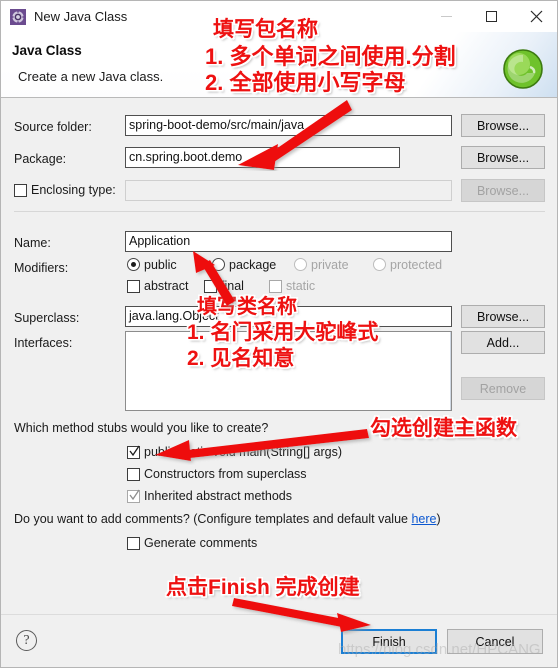  Describe the element at coordinates (53, 127) in the screenshot. I see `source-folder-label: Source folder:` at that location.